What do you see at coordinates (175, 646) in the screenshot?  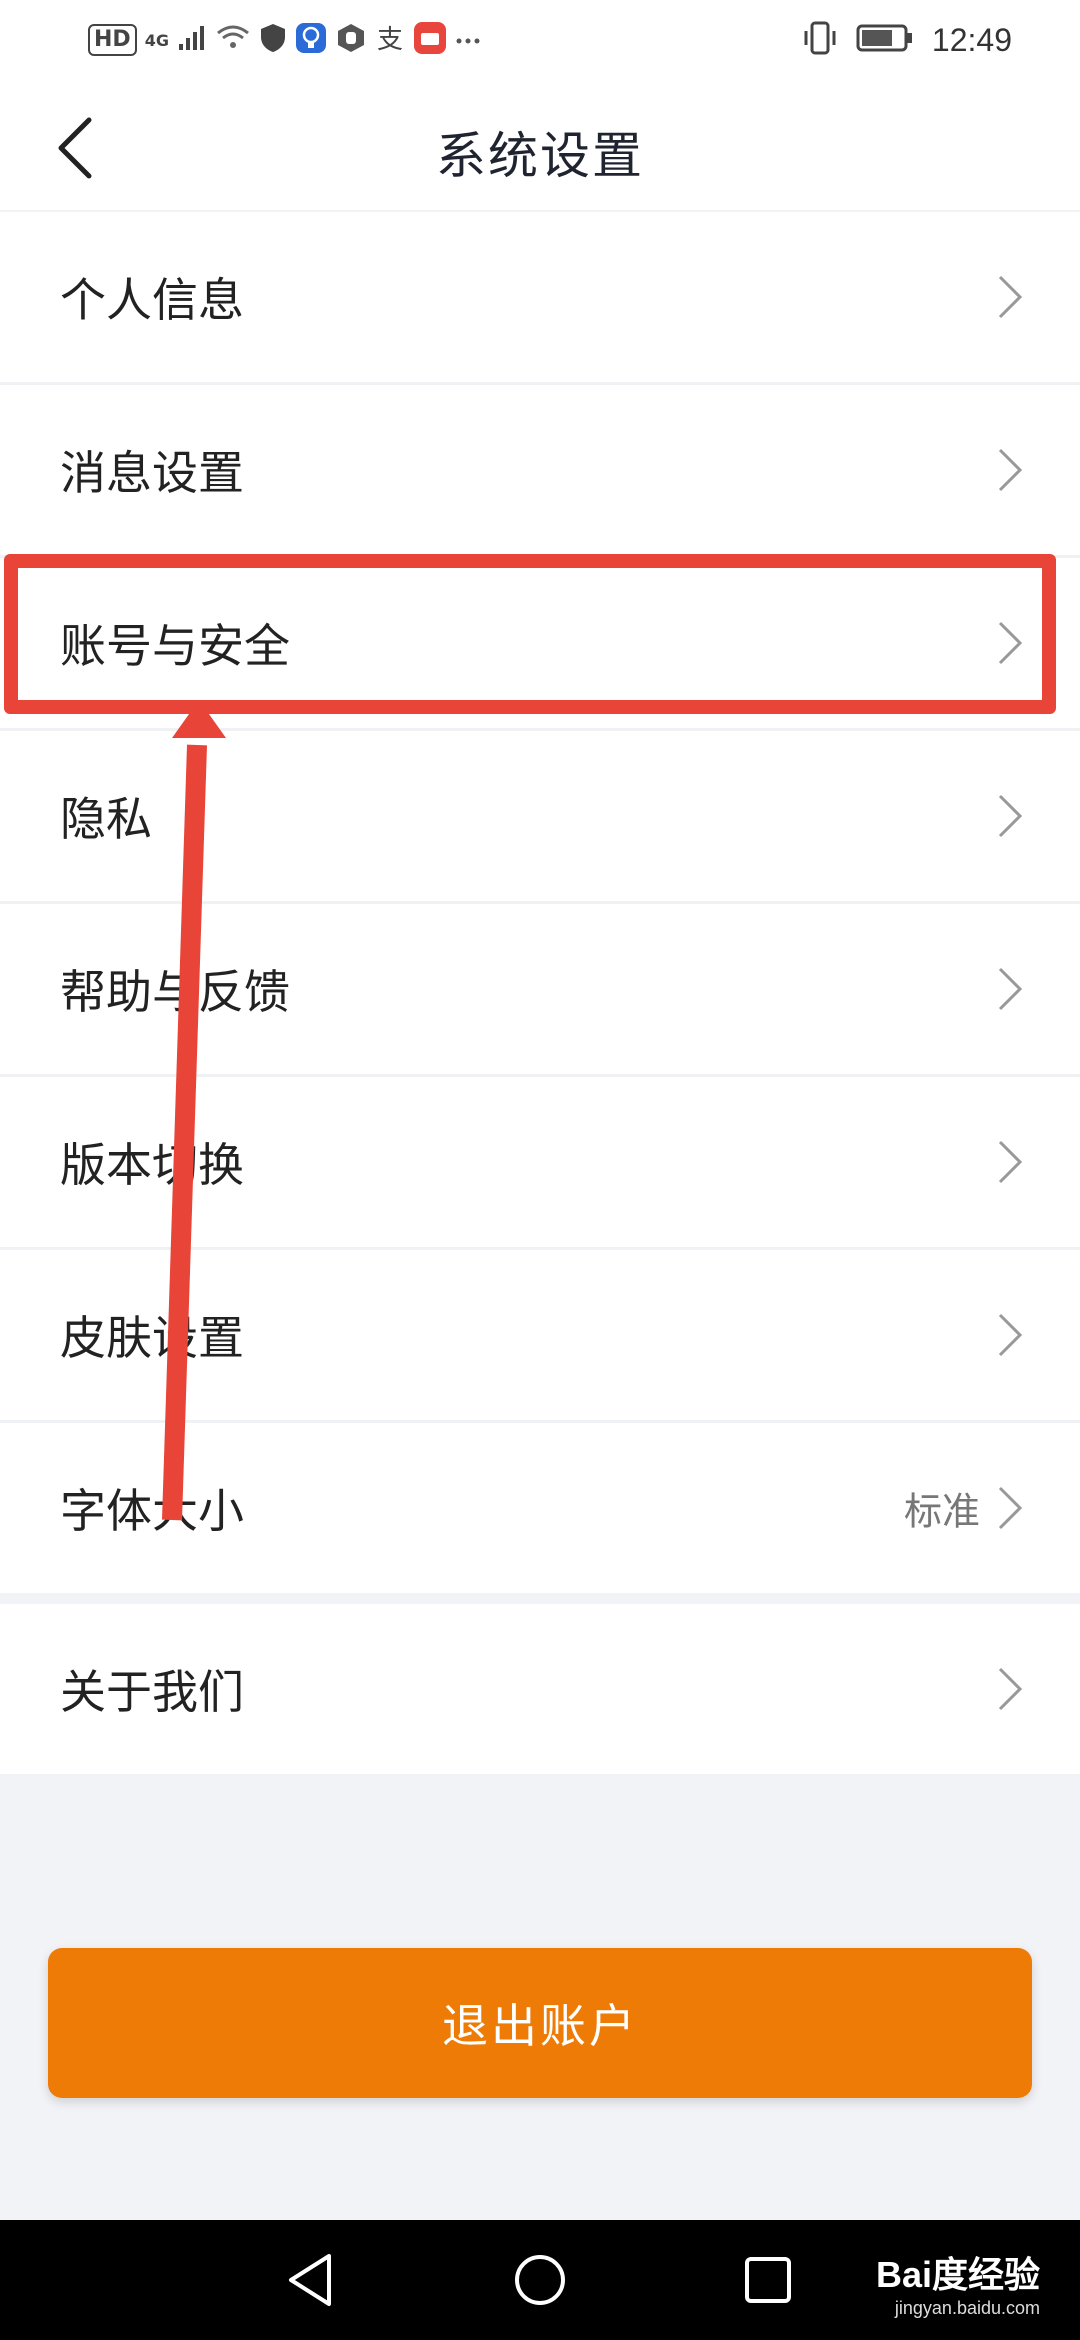 I see `settings-item-label: 账号与安全` at bounding box center [175, 646].